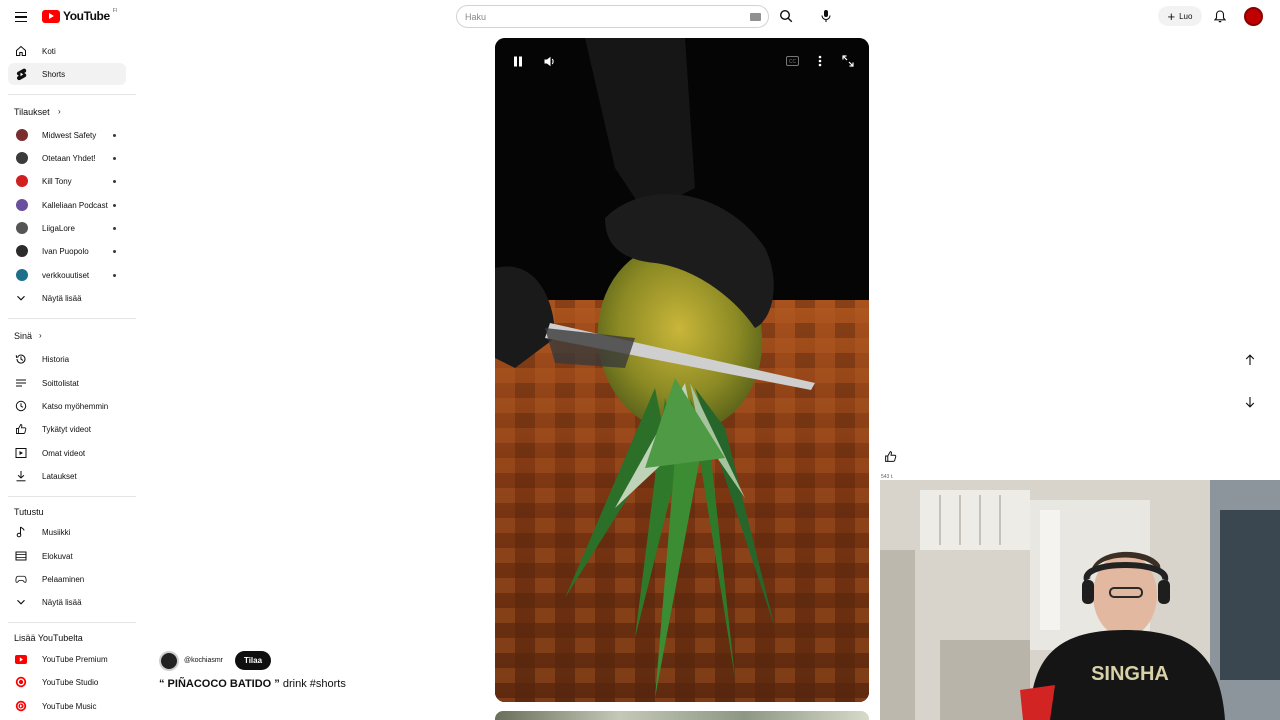  What do you see at coordinates (67, 298) in the screenshot?
I see `show-more-subscriptions: Näytä lisää` at bounding box center [67, 298].